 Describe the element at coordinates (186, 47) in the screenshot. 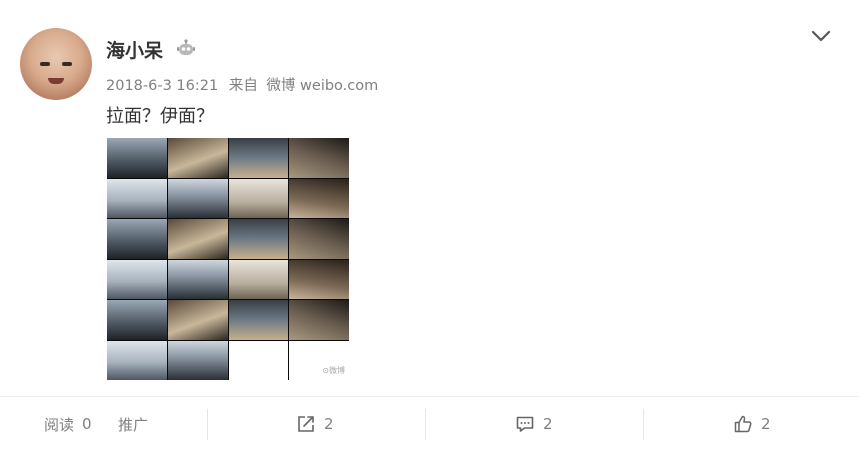

I see `vip-robot-icon` at that location.